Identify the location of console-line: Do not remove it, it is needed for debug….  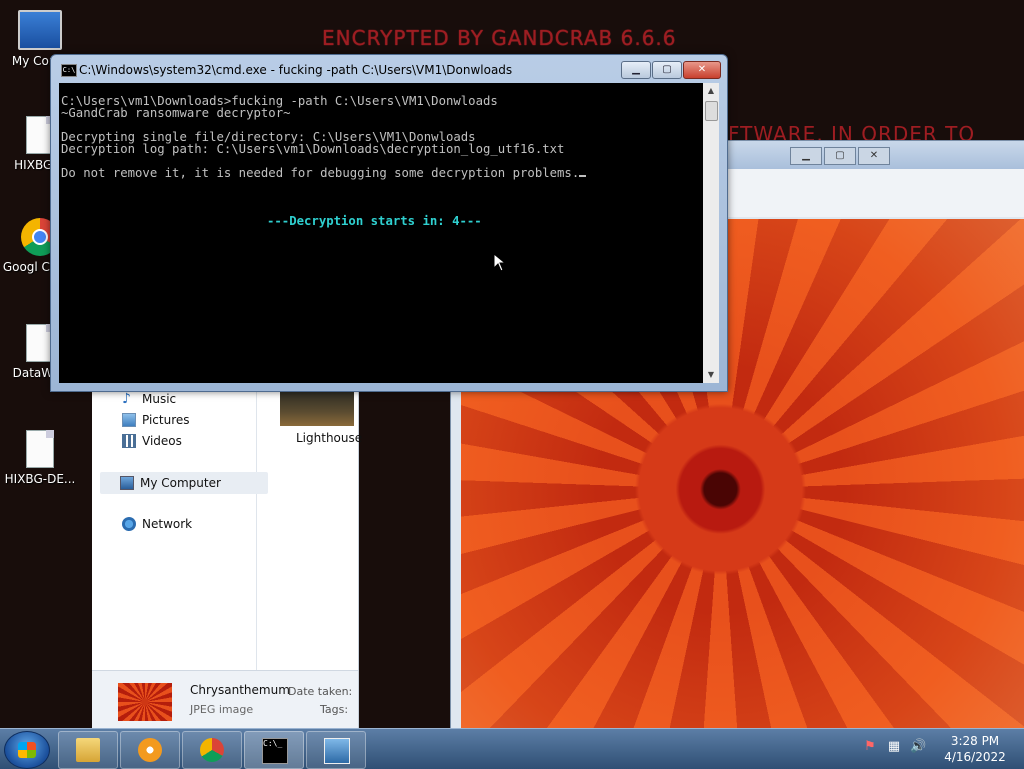
(320, 173).